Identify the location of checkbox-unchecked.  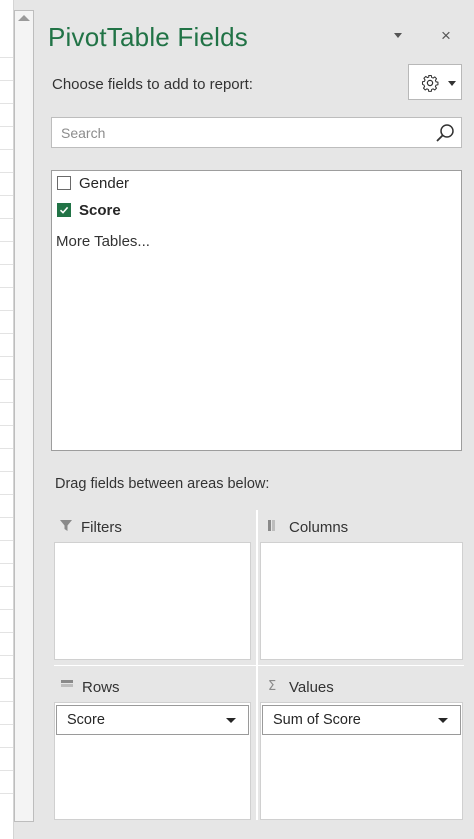
(64, 183).